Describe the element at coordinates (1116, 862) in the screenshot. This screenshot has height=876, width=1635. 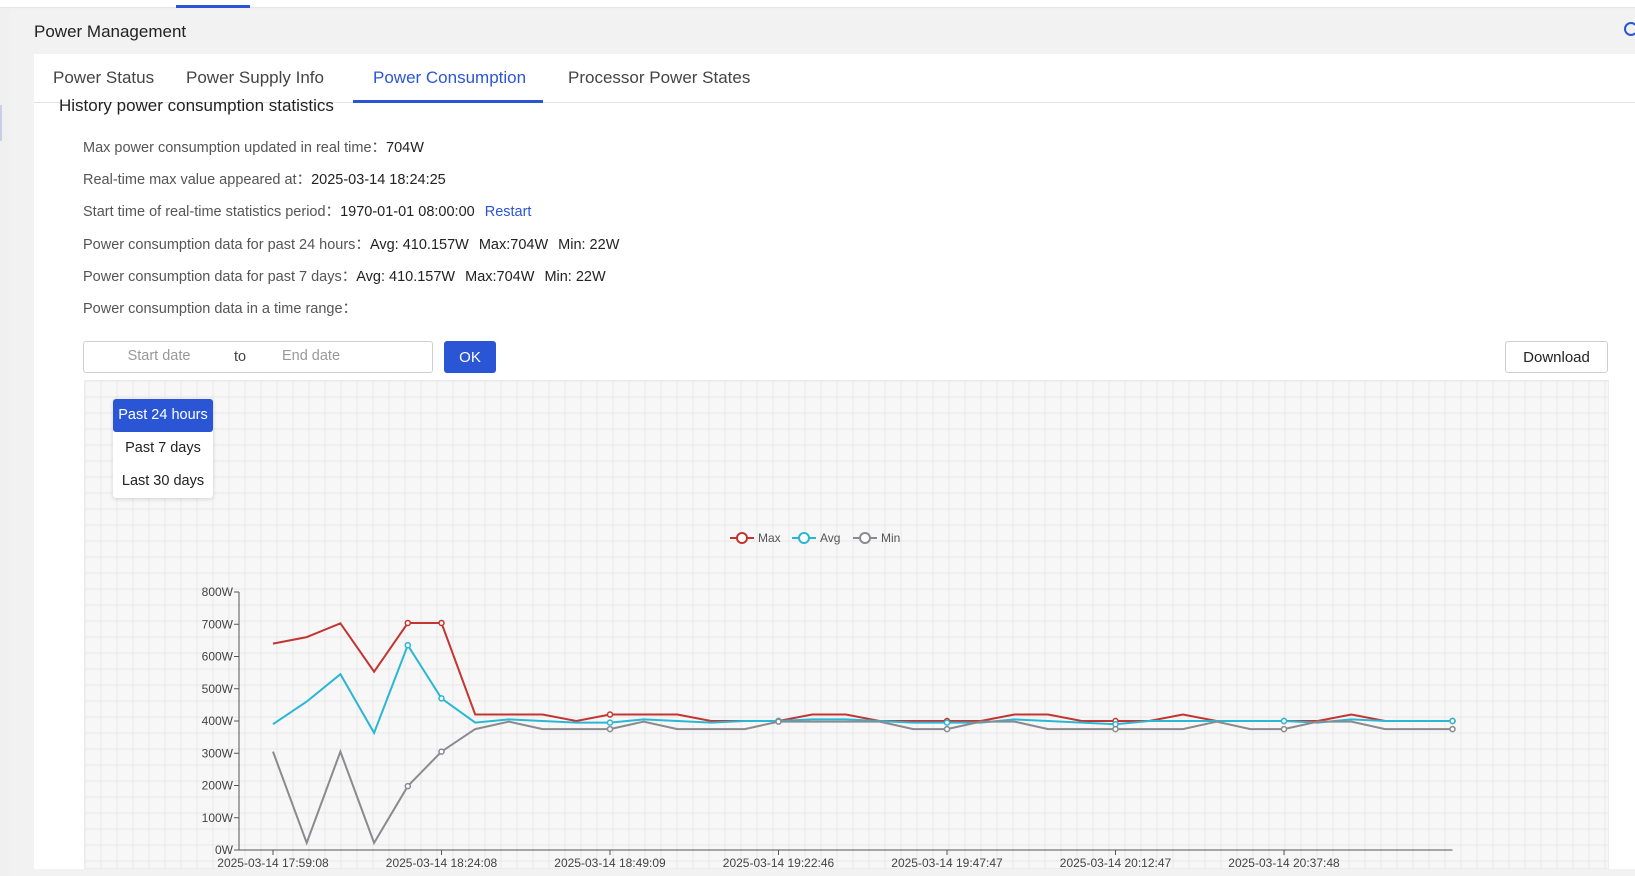
I see `x-tick-label: 2025-03-14 20:12:47` at that location.